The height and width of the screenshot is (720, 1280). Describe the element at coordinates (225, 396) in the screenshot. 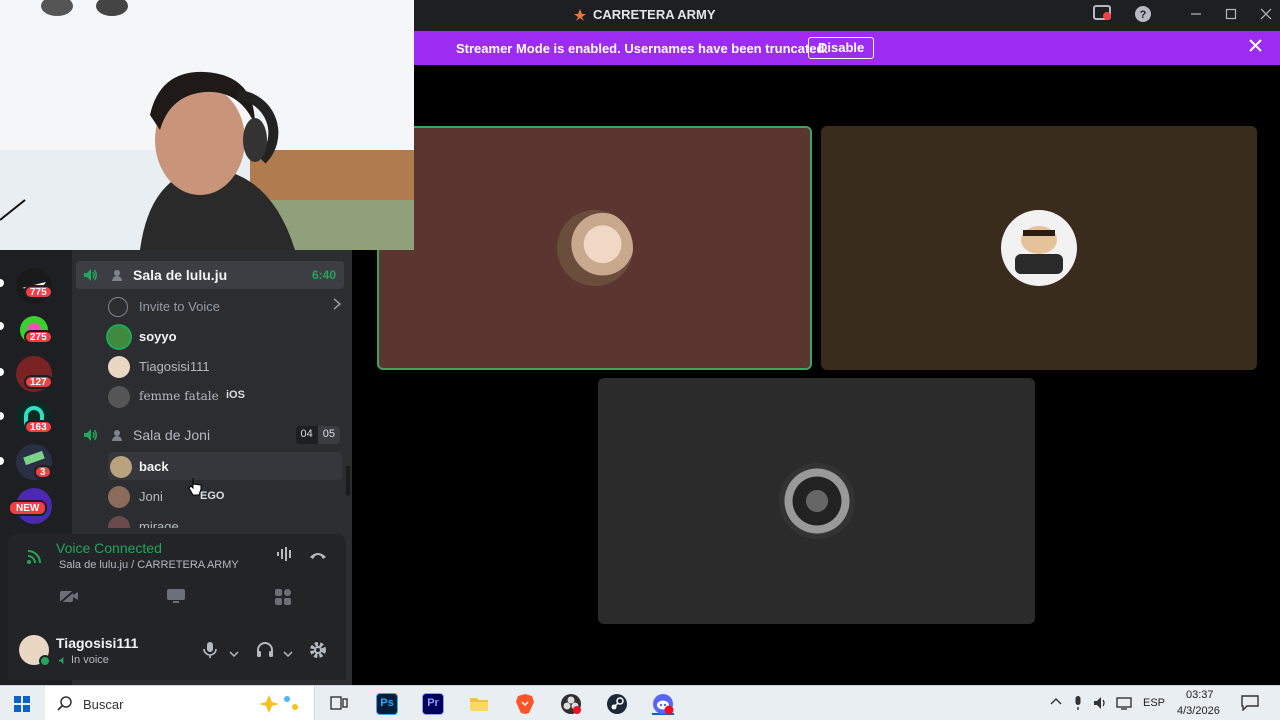

I see `voice-user: femme fatale iOS` at that location.